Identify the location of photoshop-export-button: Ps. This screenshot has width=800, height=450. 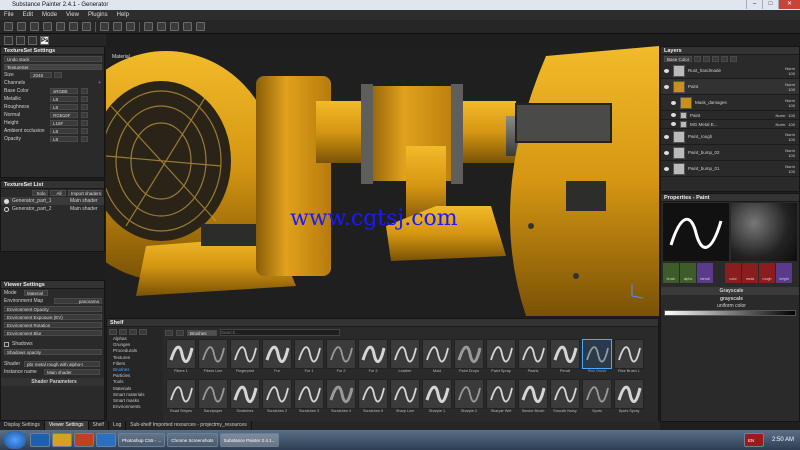
(44, 40).